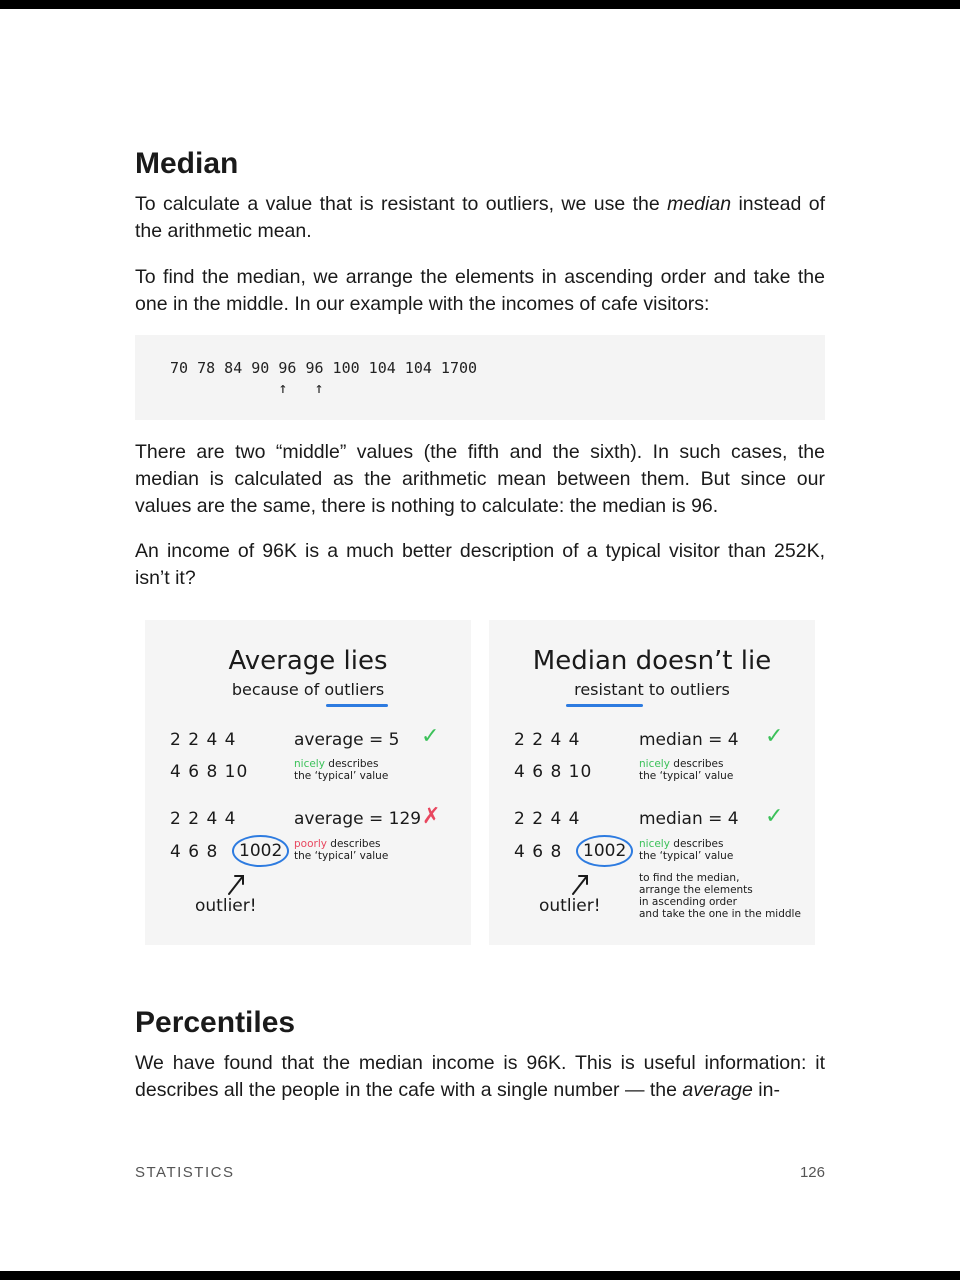 This screenshot has width=960, height=1280. I want to click on code-line-values: 70 78 84 90 96 96 100 104 104 1700, so click(324, 368).